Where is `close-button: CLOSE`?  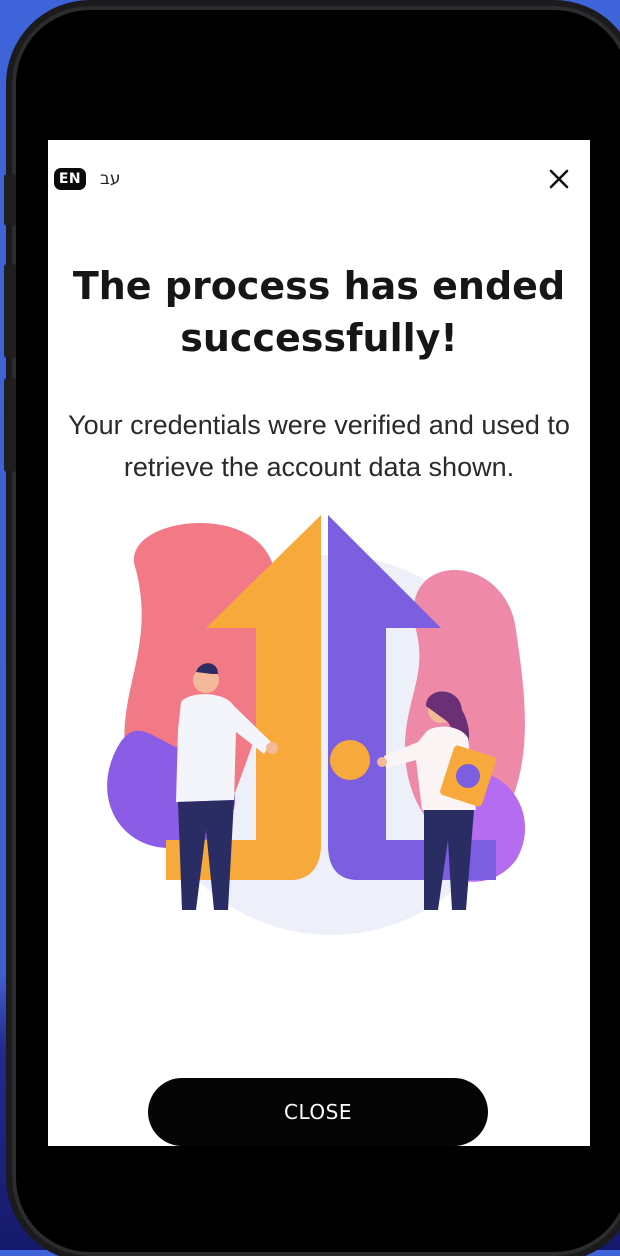 close-button: CLOSE is located at coordinates (318, 1112).